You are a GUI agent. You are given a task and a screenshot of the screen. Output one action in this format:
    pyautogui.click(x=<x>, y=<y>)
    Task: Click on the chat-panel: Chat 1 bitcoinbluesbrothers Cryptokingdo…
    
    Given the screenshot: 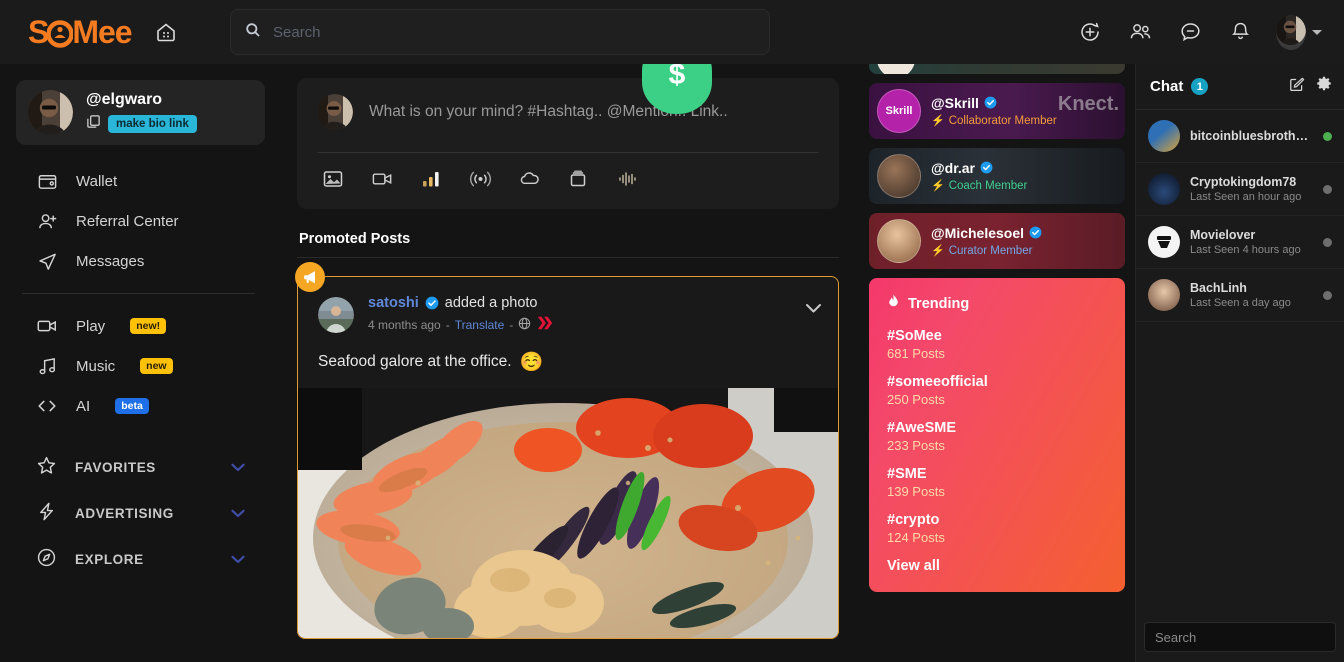 What is the action you would take?
    pyautogui.click(x=1239, y=363)
    